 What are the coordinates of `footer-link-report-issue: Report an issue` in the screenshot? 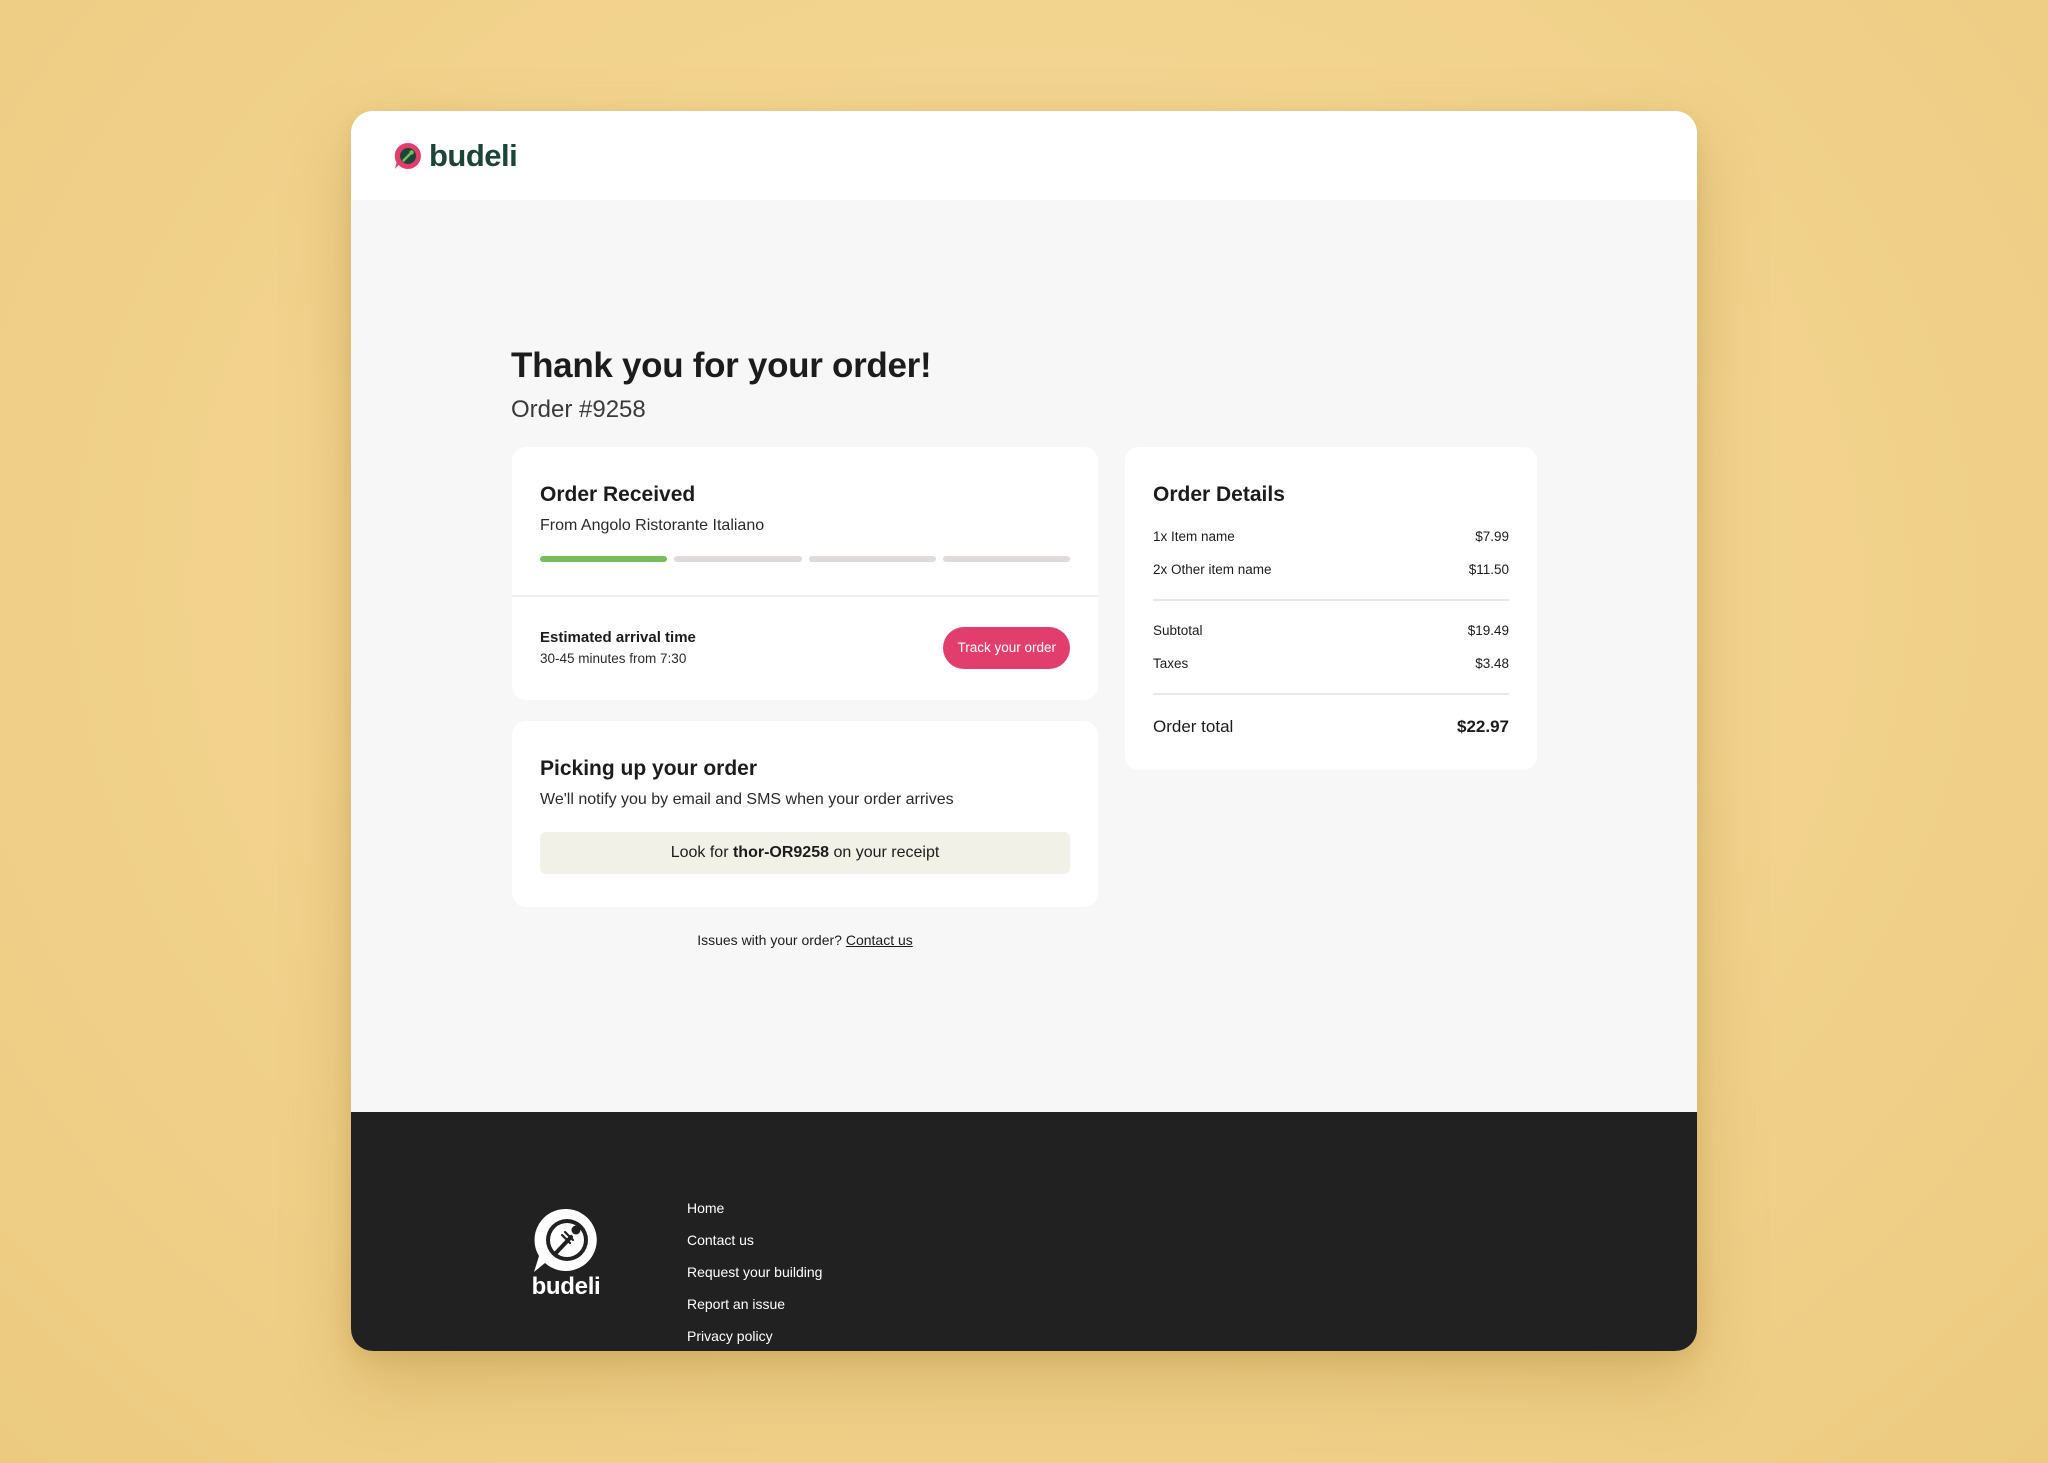 It's located at (754, 1312).